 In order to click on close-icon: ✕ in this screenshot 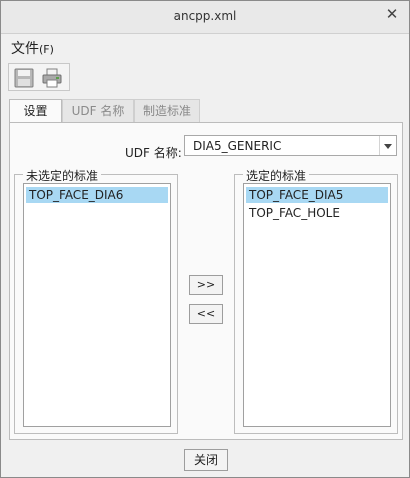, I will do `click(392, 14)`.